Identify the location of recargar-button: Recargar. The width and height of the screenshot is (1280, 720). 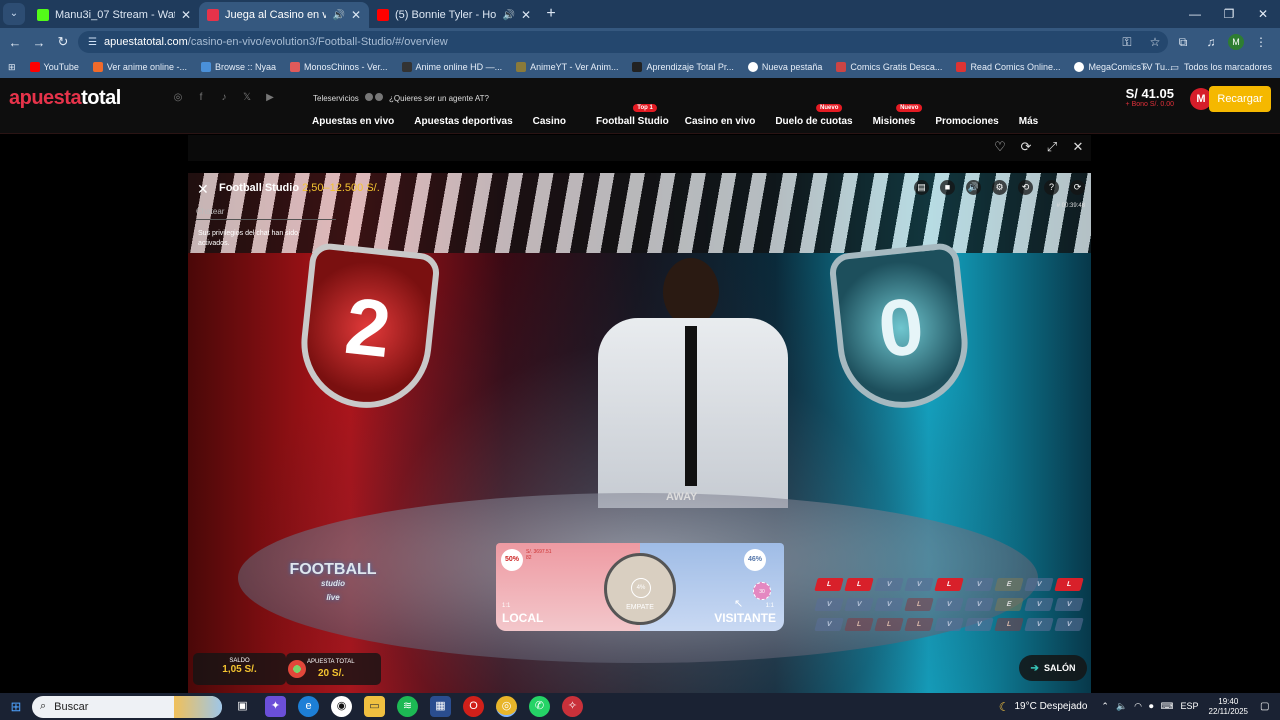
(1240, 99).